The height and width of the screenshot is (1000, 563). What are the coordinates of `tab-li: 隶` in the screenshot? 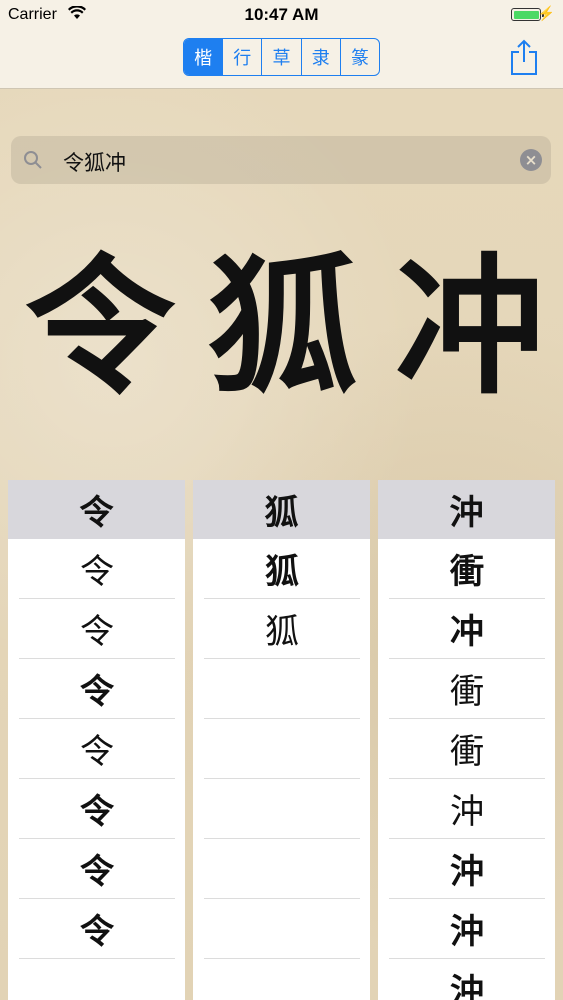 It's located at (320, 57).